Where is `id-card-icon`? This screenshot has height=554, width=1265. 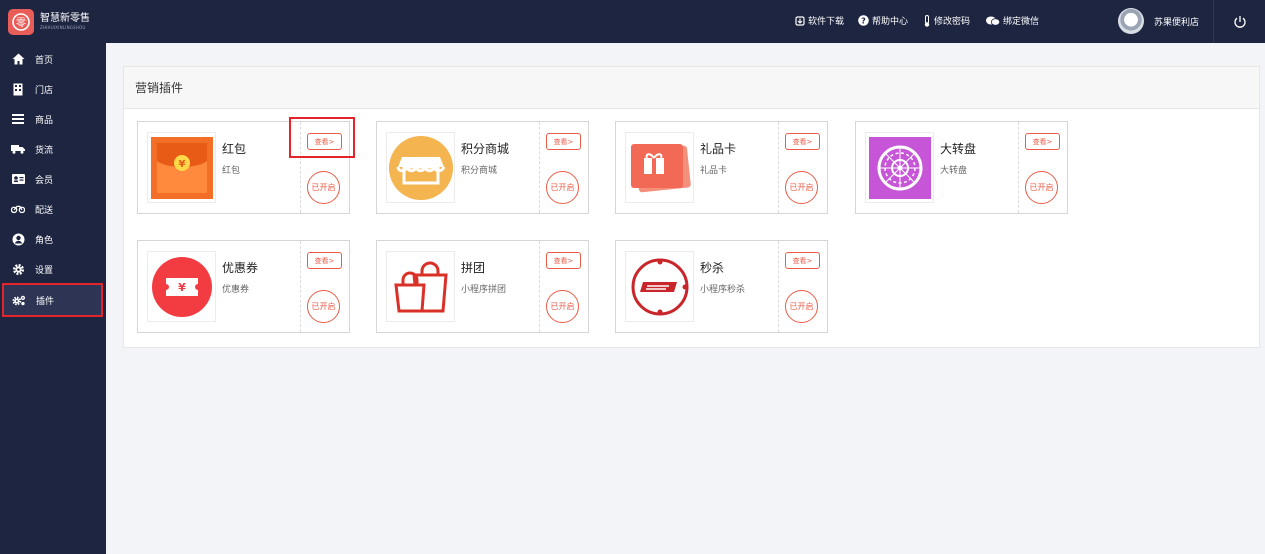 id-card-icon is located at coordinates (18, 179).